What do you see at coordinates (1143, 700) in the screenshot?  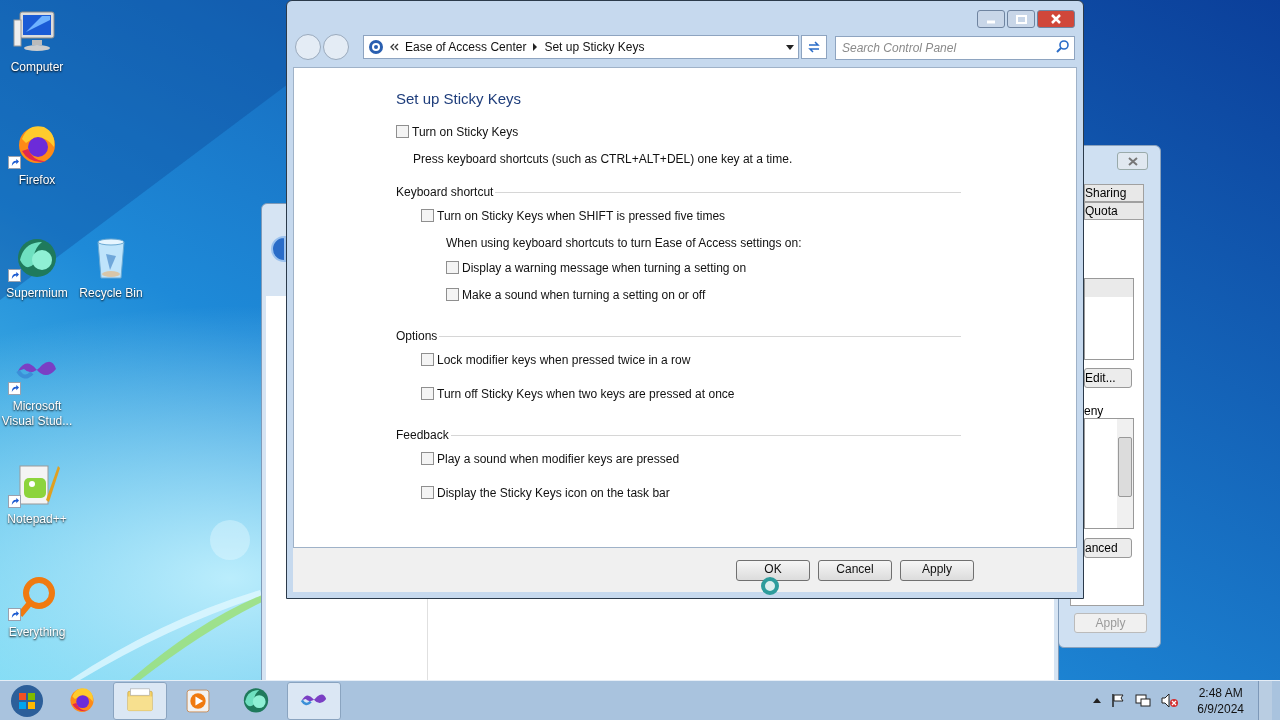 I see `network-icon` at bounding box center [1143, 700].